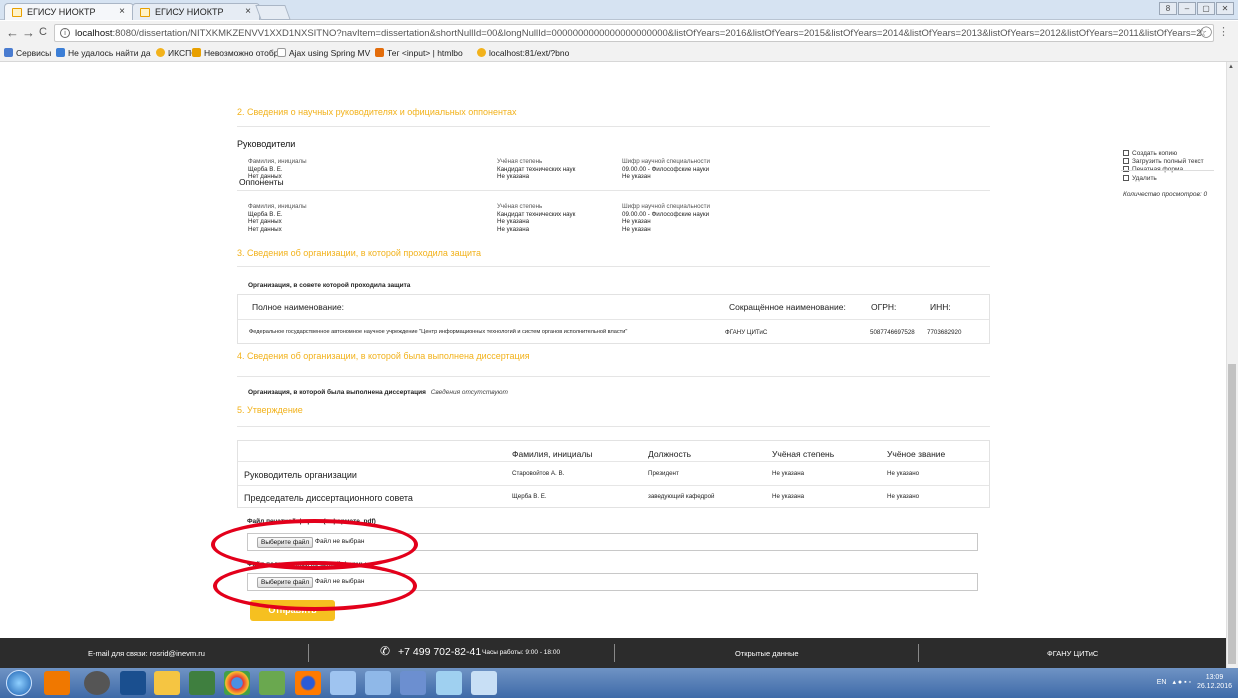 The image size is (1238, 698). Describe the element at coordinates (619, 10) in the screenshot. I see `browser-tab-bar: ЕГИСУ НИОКТР × ЕГИСУ НИОКТР × 8 – ▢ ✕` at that location.